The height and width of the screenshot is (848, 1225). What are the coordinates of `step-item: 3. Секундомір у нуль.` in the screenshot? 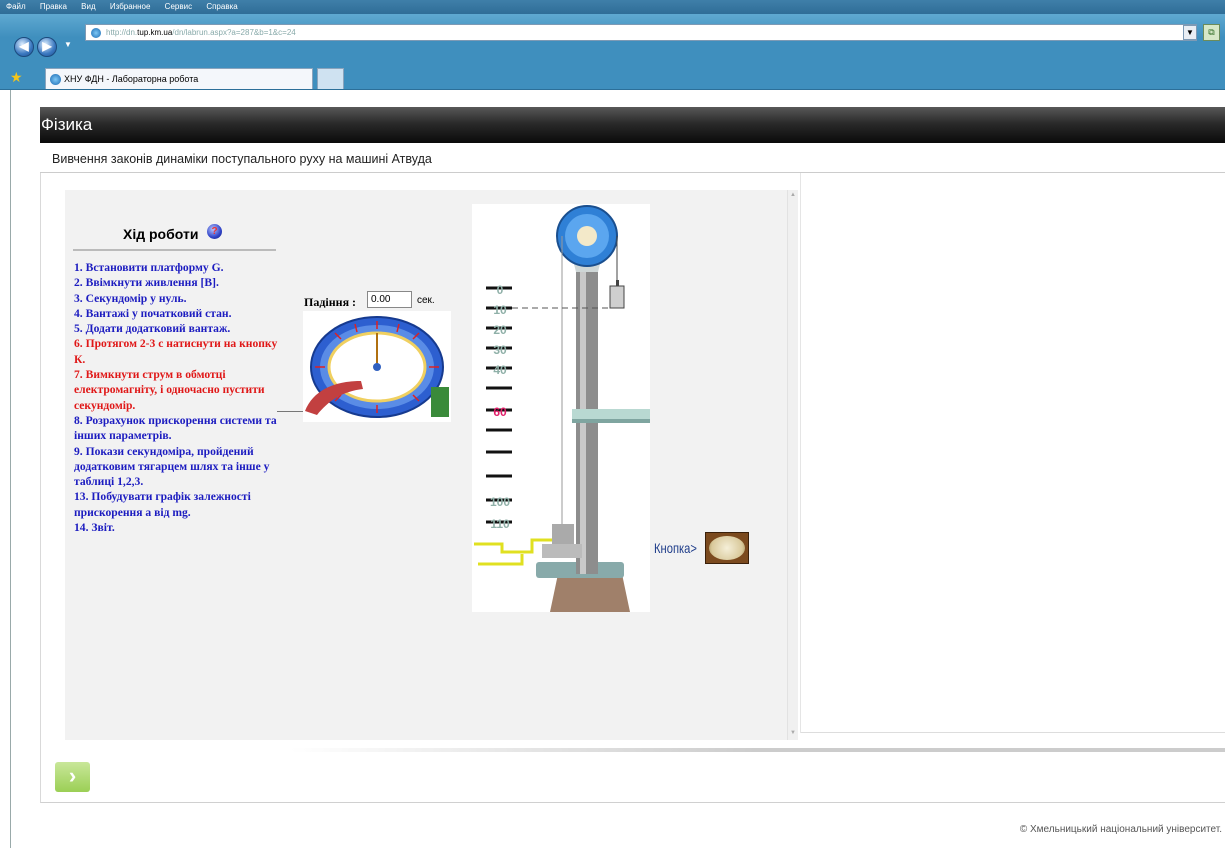 It's located at (130, 298).